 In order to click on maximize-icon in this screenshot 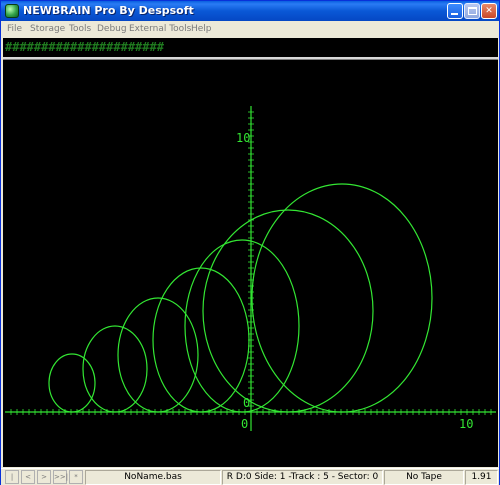, I will do `click(472, 11)`.